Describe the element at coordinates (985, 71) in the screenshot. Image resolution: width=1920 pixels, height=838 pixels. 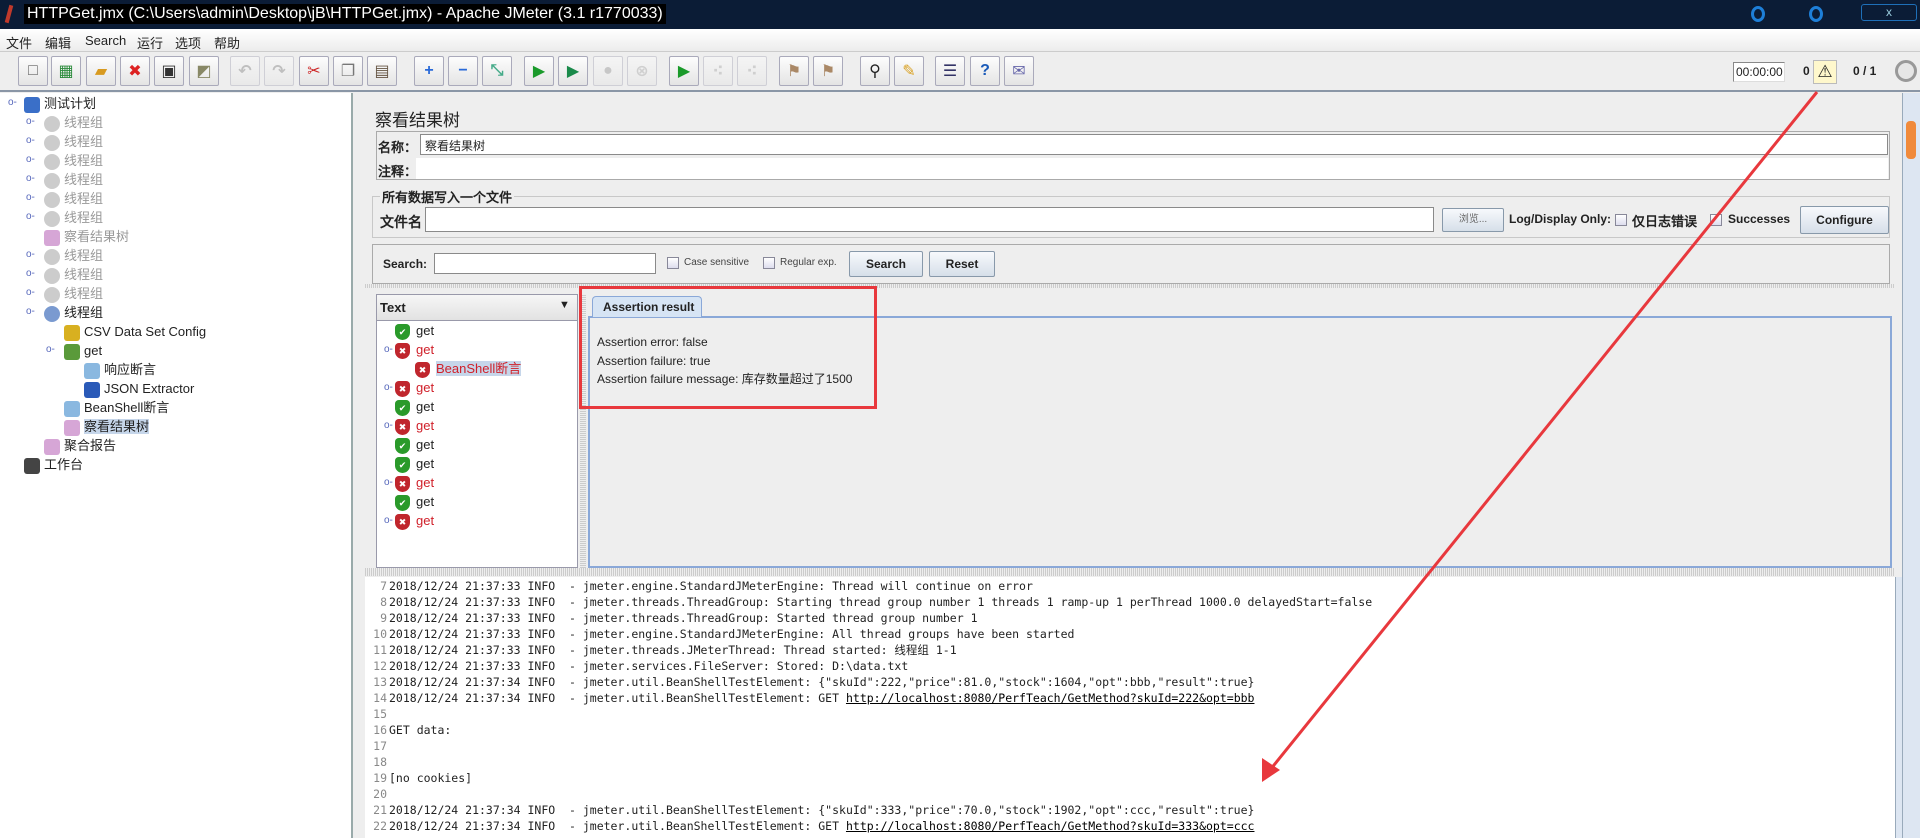
I see `help-button: ?` at that location.